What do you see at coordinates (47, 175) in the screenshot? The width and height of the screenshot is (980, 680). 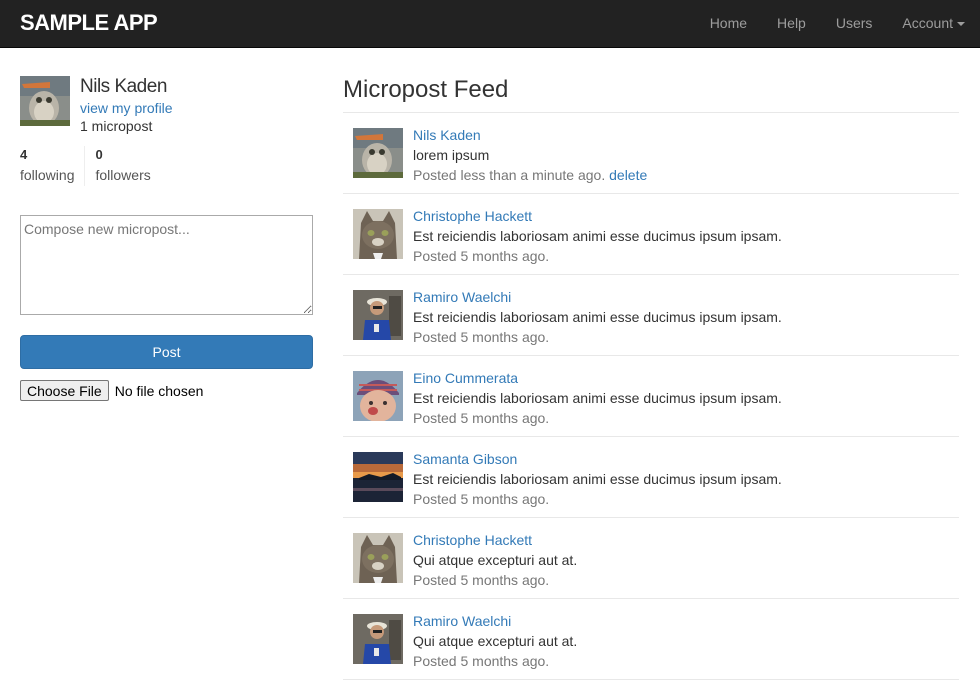 I see `following-label: following` at bounding box center [47, 175].